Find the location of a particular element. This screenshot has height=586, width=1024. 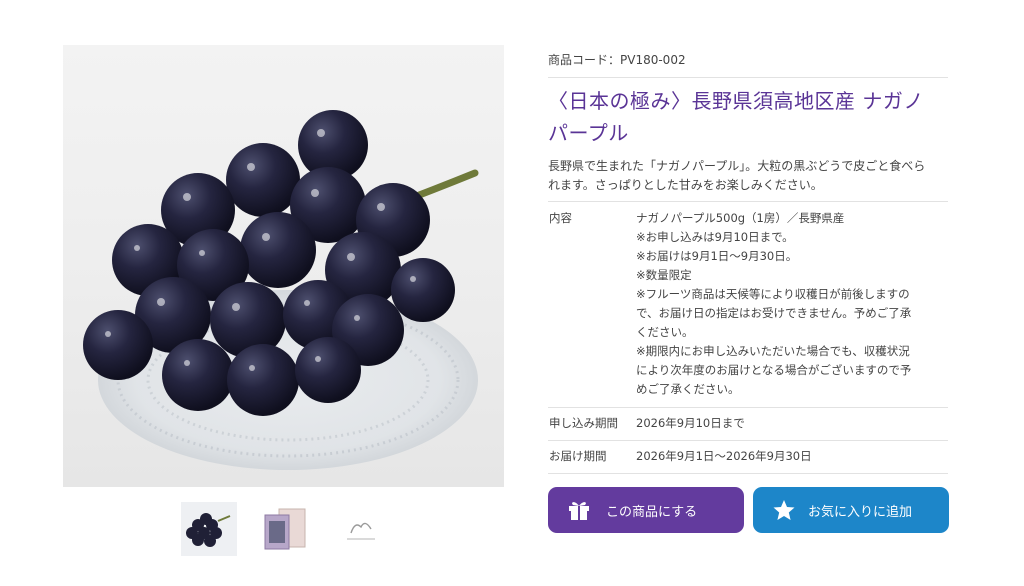

spec-value-delivery-period: 2026年9月1日〜2026年9月30日 is located at coordinates (792, 457).